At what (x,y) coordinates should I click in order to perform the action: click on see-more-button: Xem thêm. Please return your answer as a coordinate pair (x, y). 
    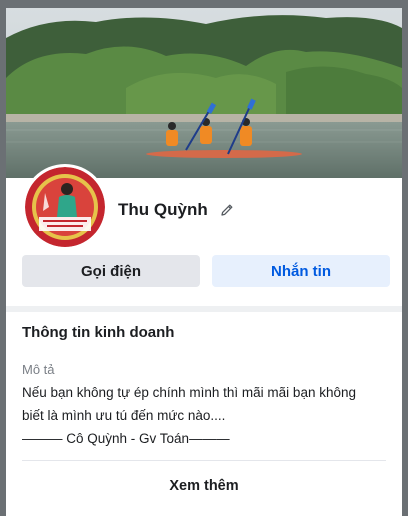
    Looking at the image, I should click on (204, 486).